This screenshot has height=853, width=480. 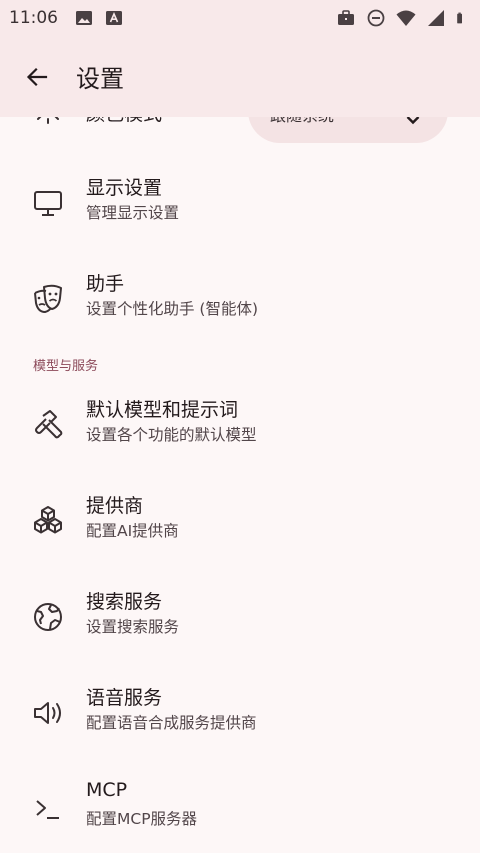 I want to click on search-services-title: 搜索服务, so click(x=124, y=602).